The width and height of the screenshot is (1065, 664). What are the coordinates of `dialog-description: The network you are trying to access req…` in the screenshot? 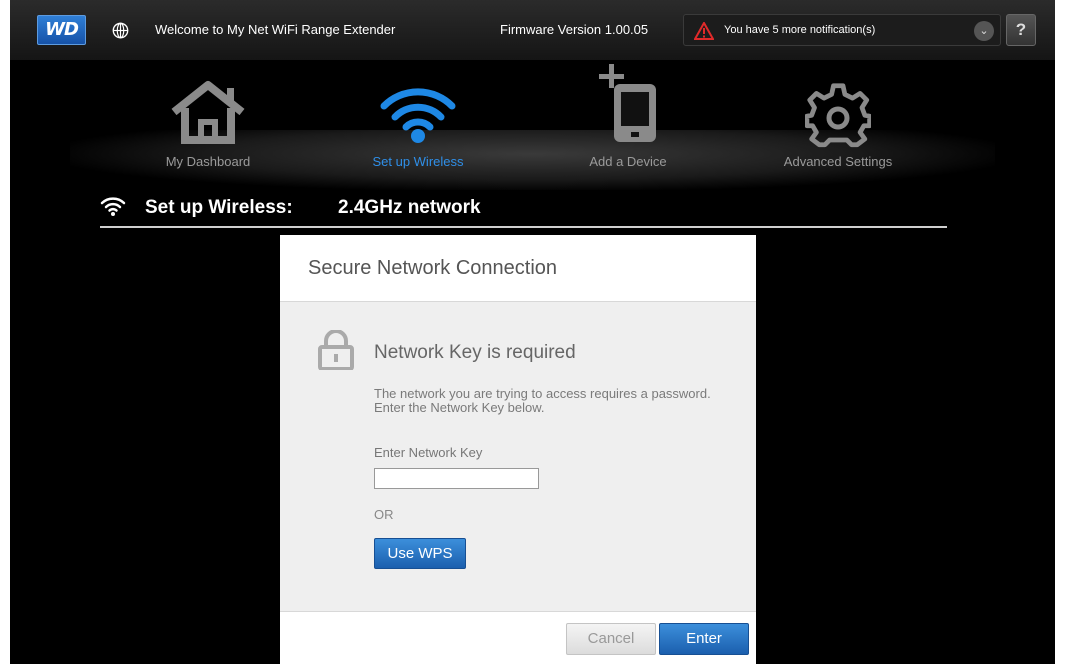 It's located at (542, 400).